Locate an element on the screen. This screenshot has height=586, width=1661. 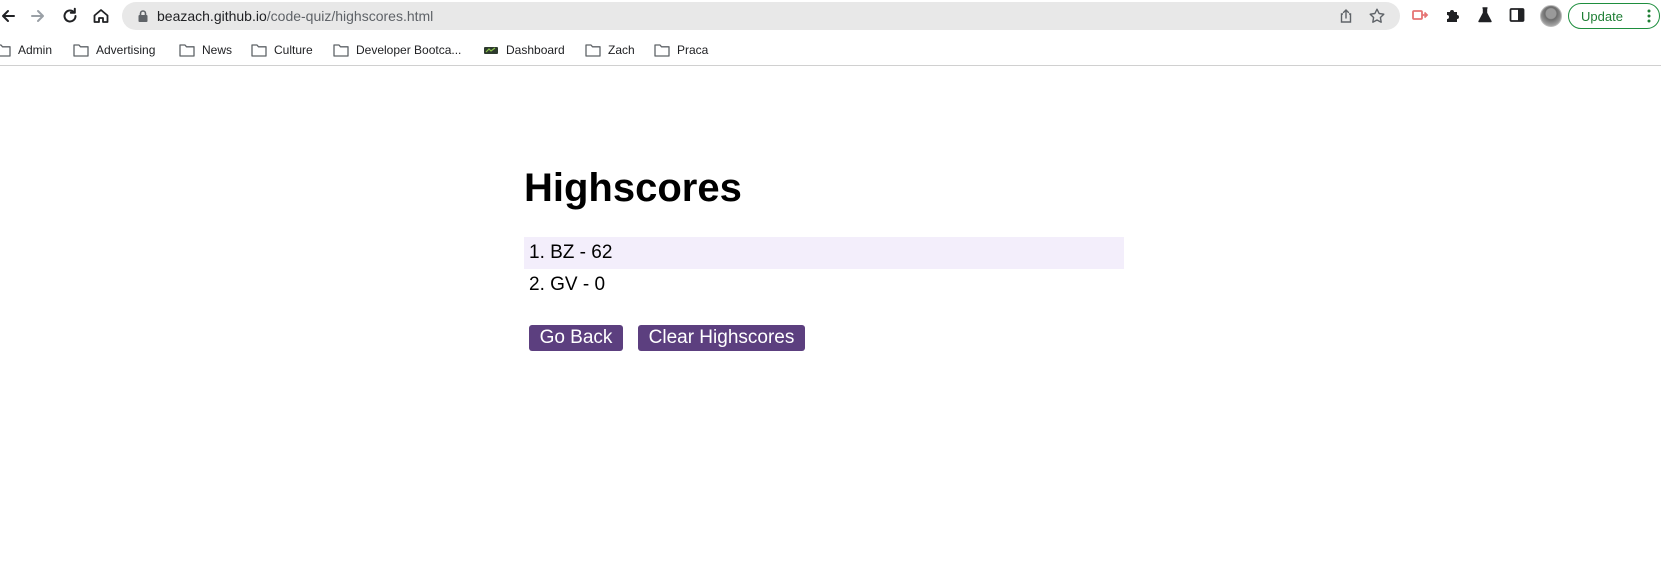
url-path: /code-quiz/highscores.html is located at coordinates (350, 16).